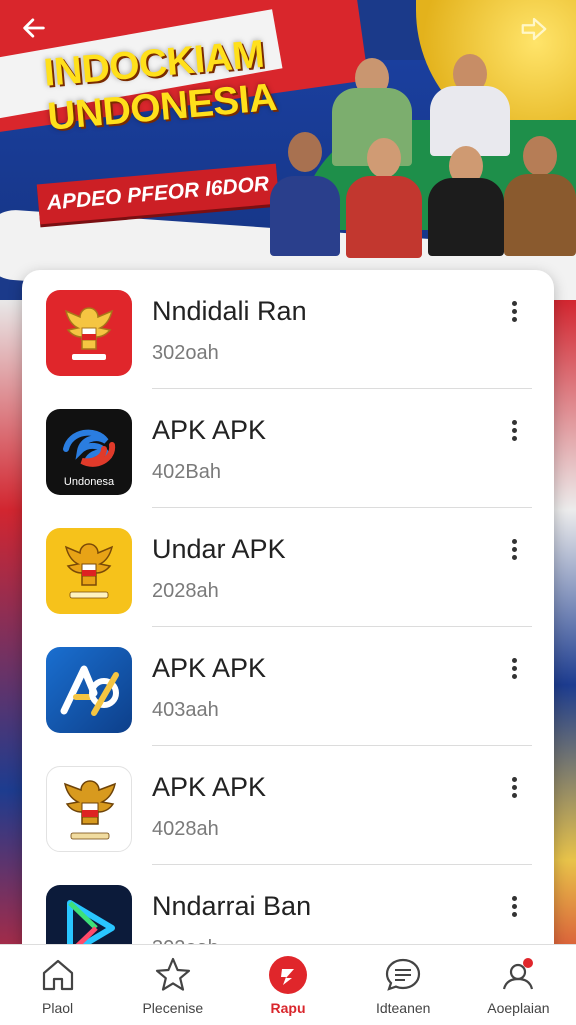 The width and height of the screenshot is (576, 1025). What do you see at coordinates (288, 805) in the screenshot?
I see `list-item: APK APK 4028ah` at bounding box center [288, 805].